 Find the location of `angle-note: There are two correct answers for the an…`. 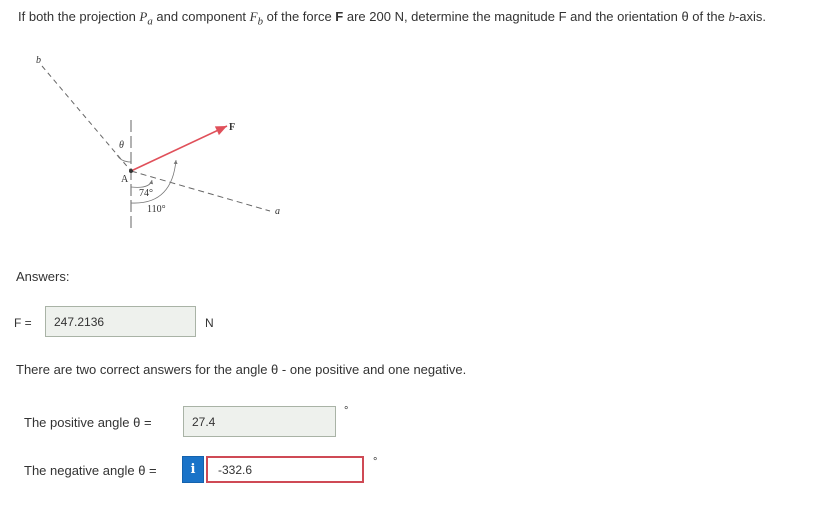

angle-note: There are two correct answers for the an… is located at coordinates (241, 369).